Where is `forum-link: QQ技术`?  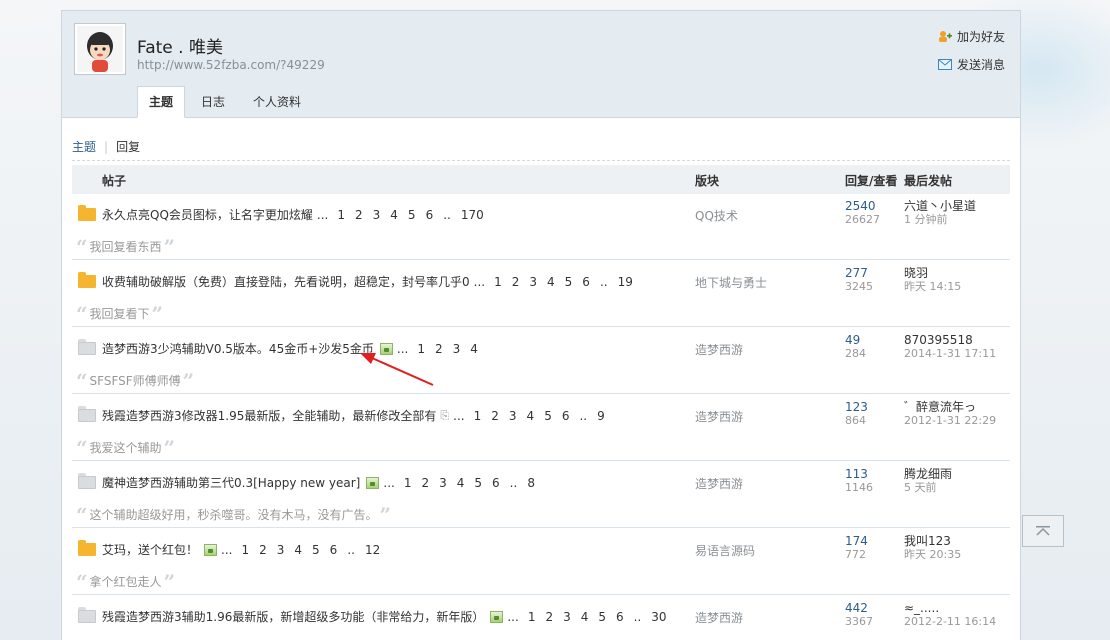
forum-link: QQ技术 is located at coordinates (716, 215).